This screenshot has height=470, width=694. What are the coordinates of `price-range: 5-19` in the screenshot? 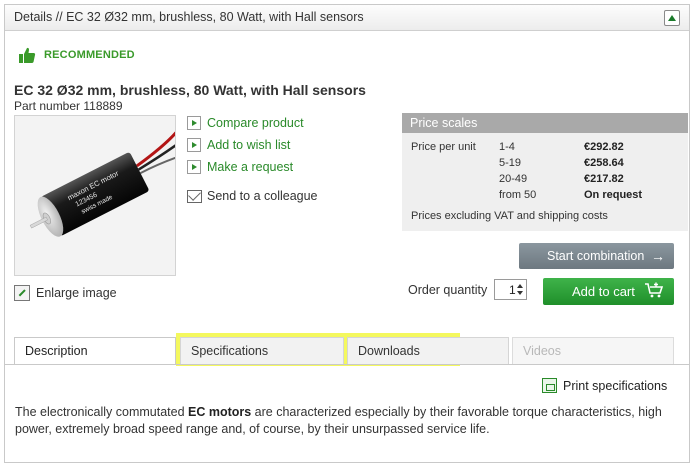 It's located at (510, 163).